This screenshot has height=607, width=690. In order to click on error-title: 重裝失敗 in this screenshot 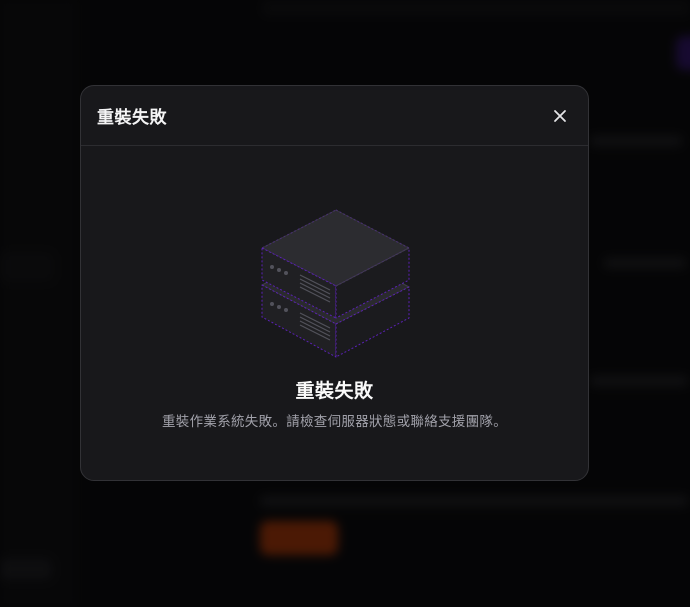, I will do `click(334, 391)`.